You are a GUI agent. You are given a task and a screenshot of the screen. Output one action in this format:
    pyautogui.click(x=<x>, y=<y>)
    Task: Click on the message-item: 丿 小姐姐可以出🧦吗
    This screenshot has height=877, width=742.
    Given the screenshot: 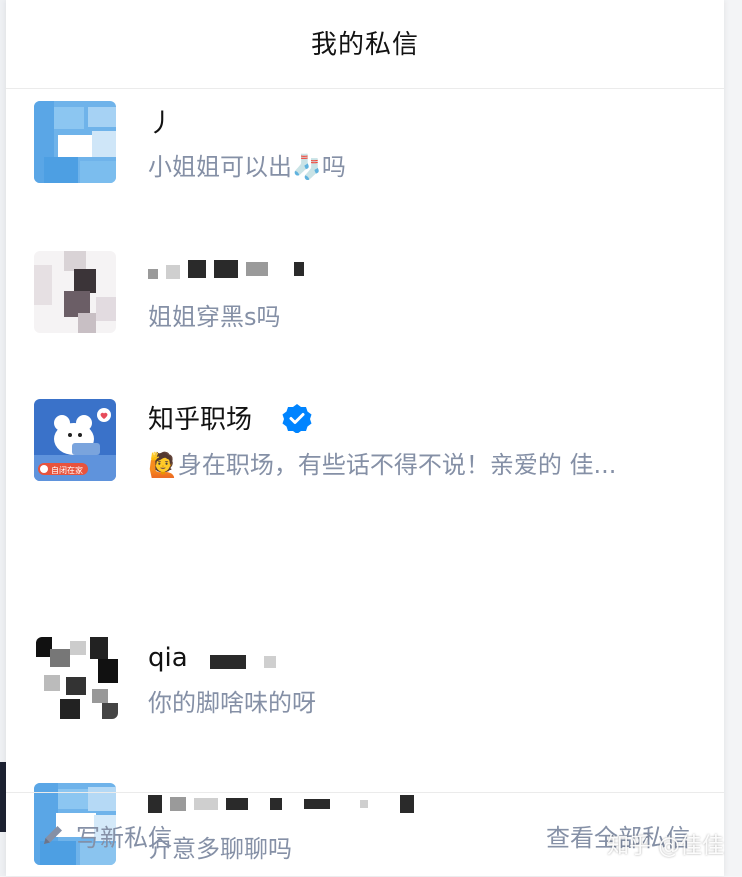 What is the action you would take?
    pyautogui.click(x=365, y=154)
    